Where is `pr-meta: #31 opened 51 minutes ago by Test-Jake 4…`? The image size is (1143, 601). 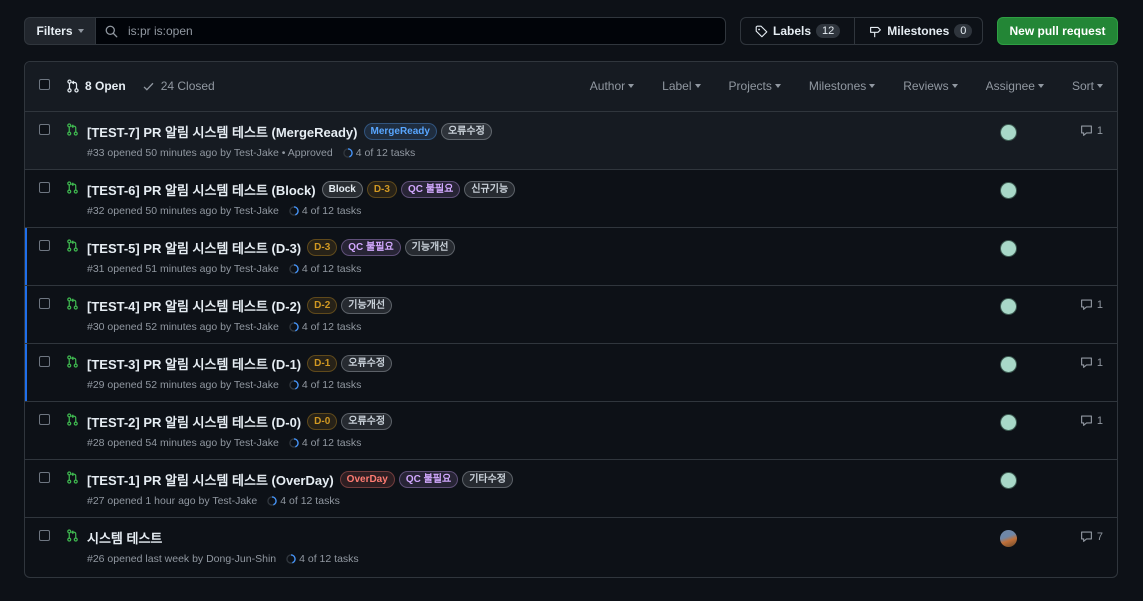
pr-meta: #31 opened 51 minutes ago by Test-Jake 4… is located at coordinates (224, 269).